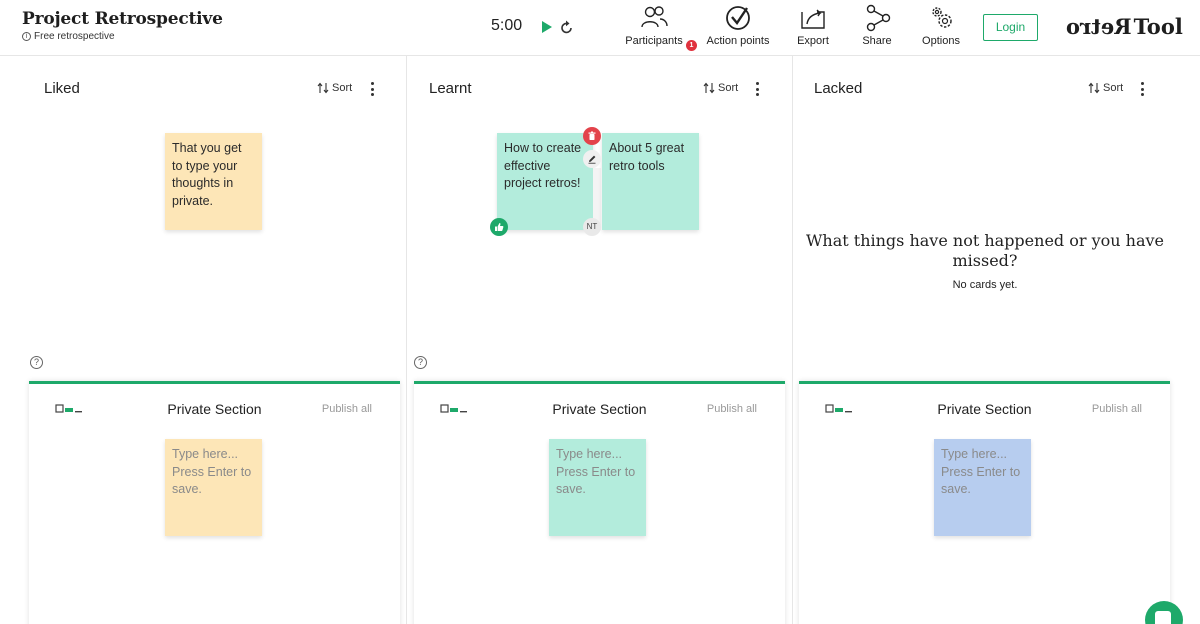 This screenshot has width=1200, height=624. I want to click on edit-card-button, so click(592, 159).